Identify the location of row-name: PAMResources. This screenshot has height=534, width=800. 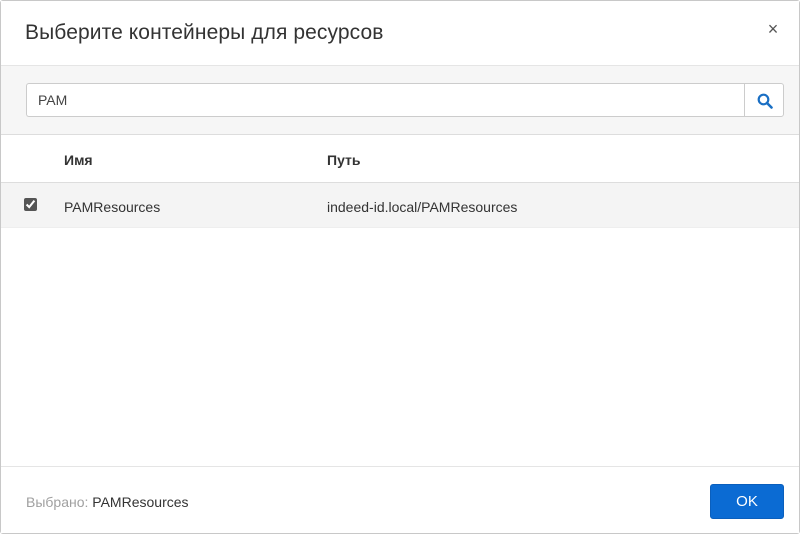
(112, 207).